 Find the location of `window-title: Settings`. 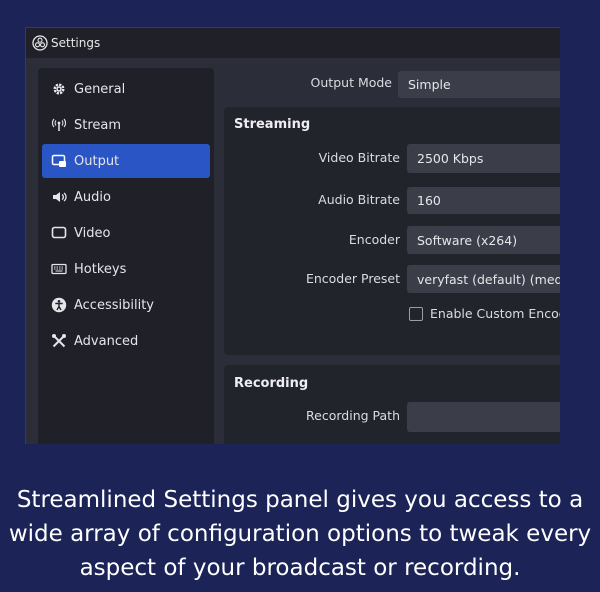

window-title: Settings is located at coordinates (76, 43).